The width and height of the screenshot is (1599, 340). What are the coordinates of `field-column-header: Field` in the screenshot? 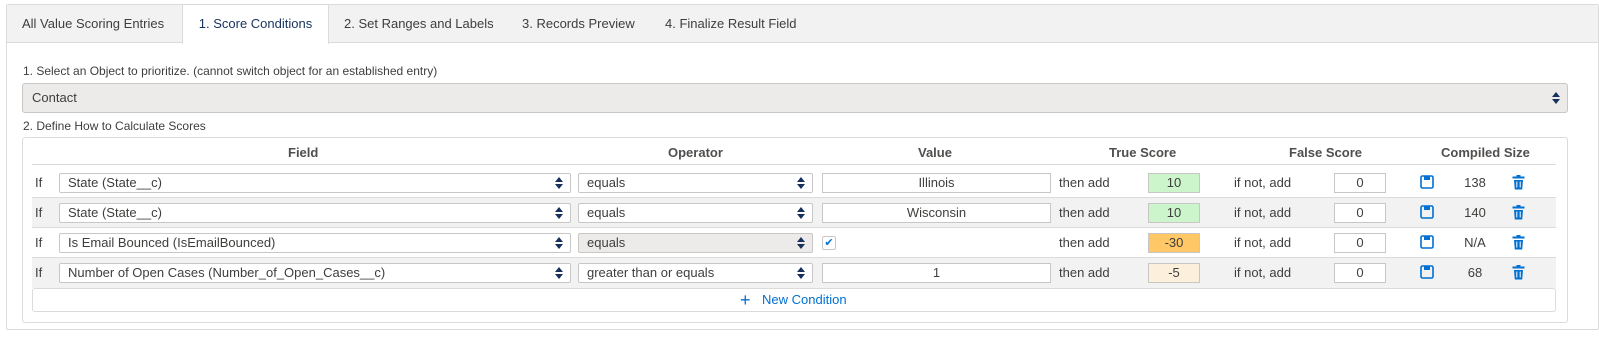 It's located at (303, 152).